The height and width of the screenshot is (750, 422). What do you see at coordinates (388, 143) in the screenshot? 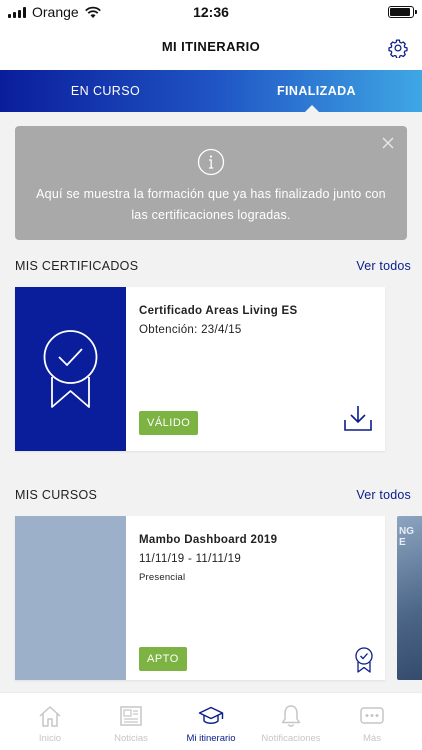
I see `close-icon` at bounding box center [388, 143].